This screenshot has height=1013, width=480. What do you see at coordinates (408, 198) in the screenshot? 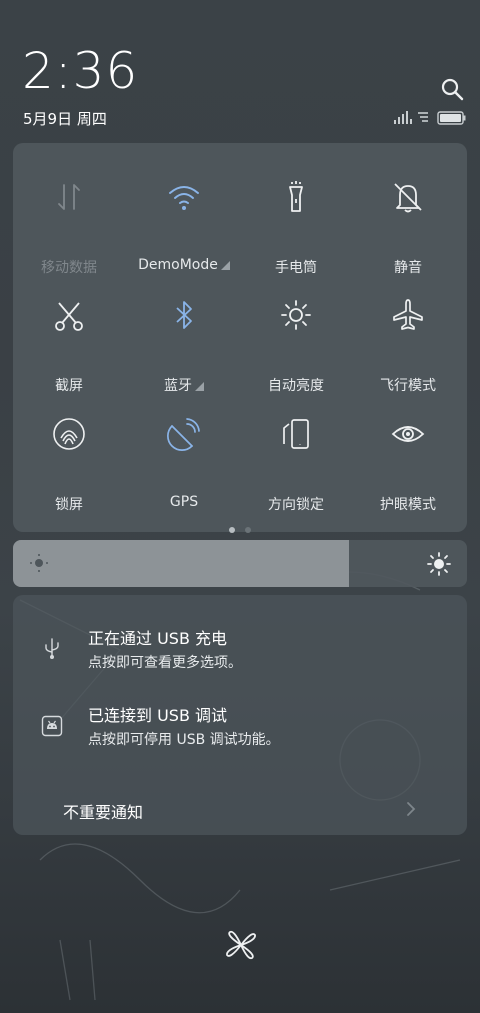
I see `mute-icon` at bounding box center [408, 198].